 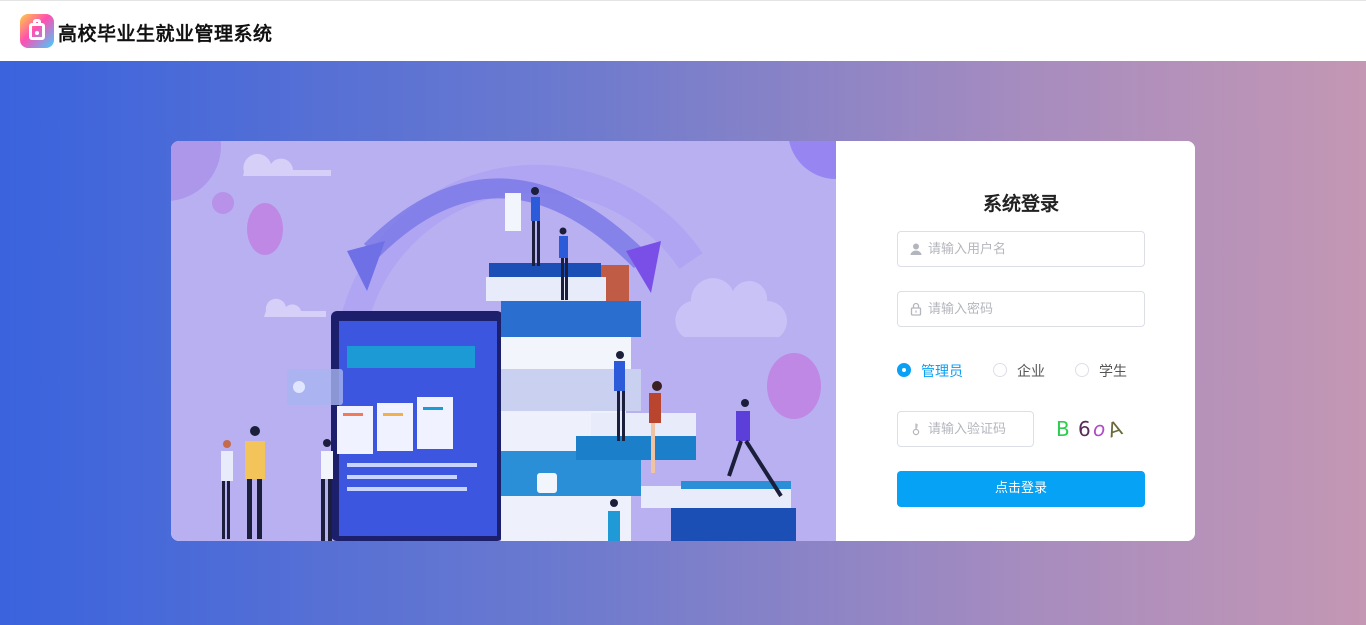 What do you see at coordinates (683, 30) in the screenshot?
I see `top-header: 高校毕业生就业管理系统` at bounding box center [683, 30].